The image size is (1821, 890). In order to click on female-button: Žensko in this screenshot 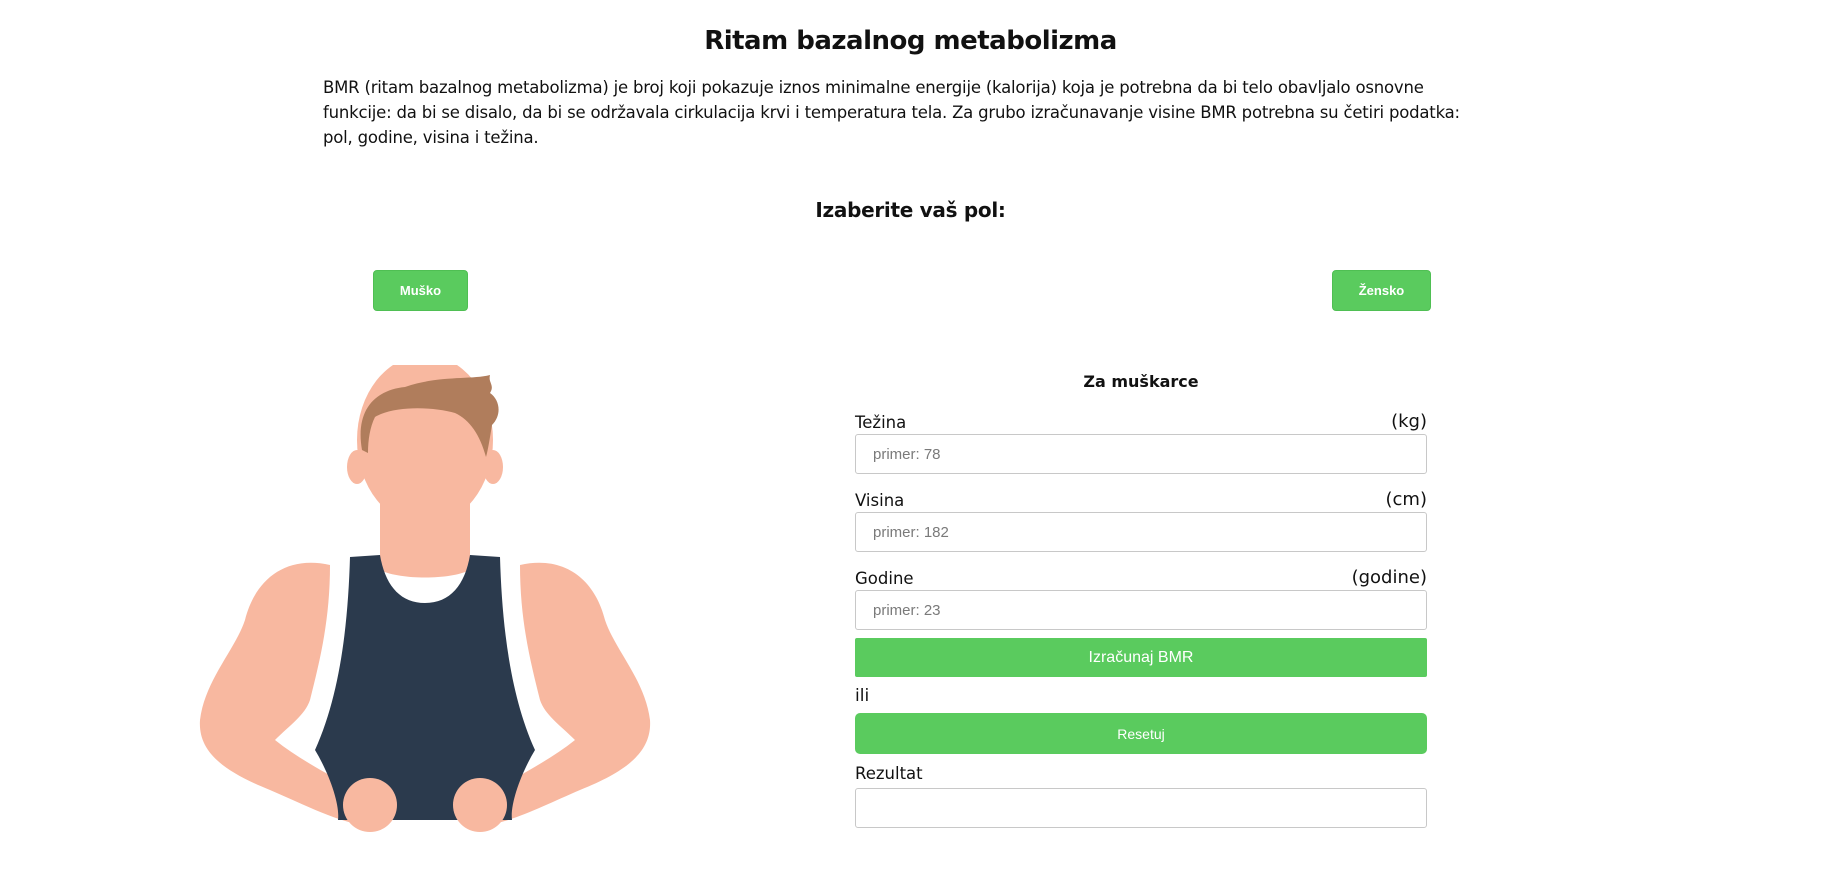, I will do `click(1381, 290)`.